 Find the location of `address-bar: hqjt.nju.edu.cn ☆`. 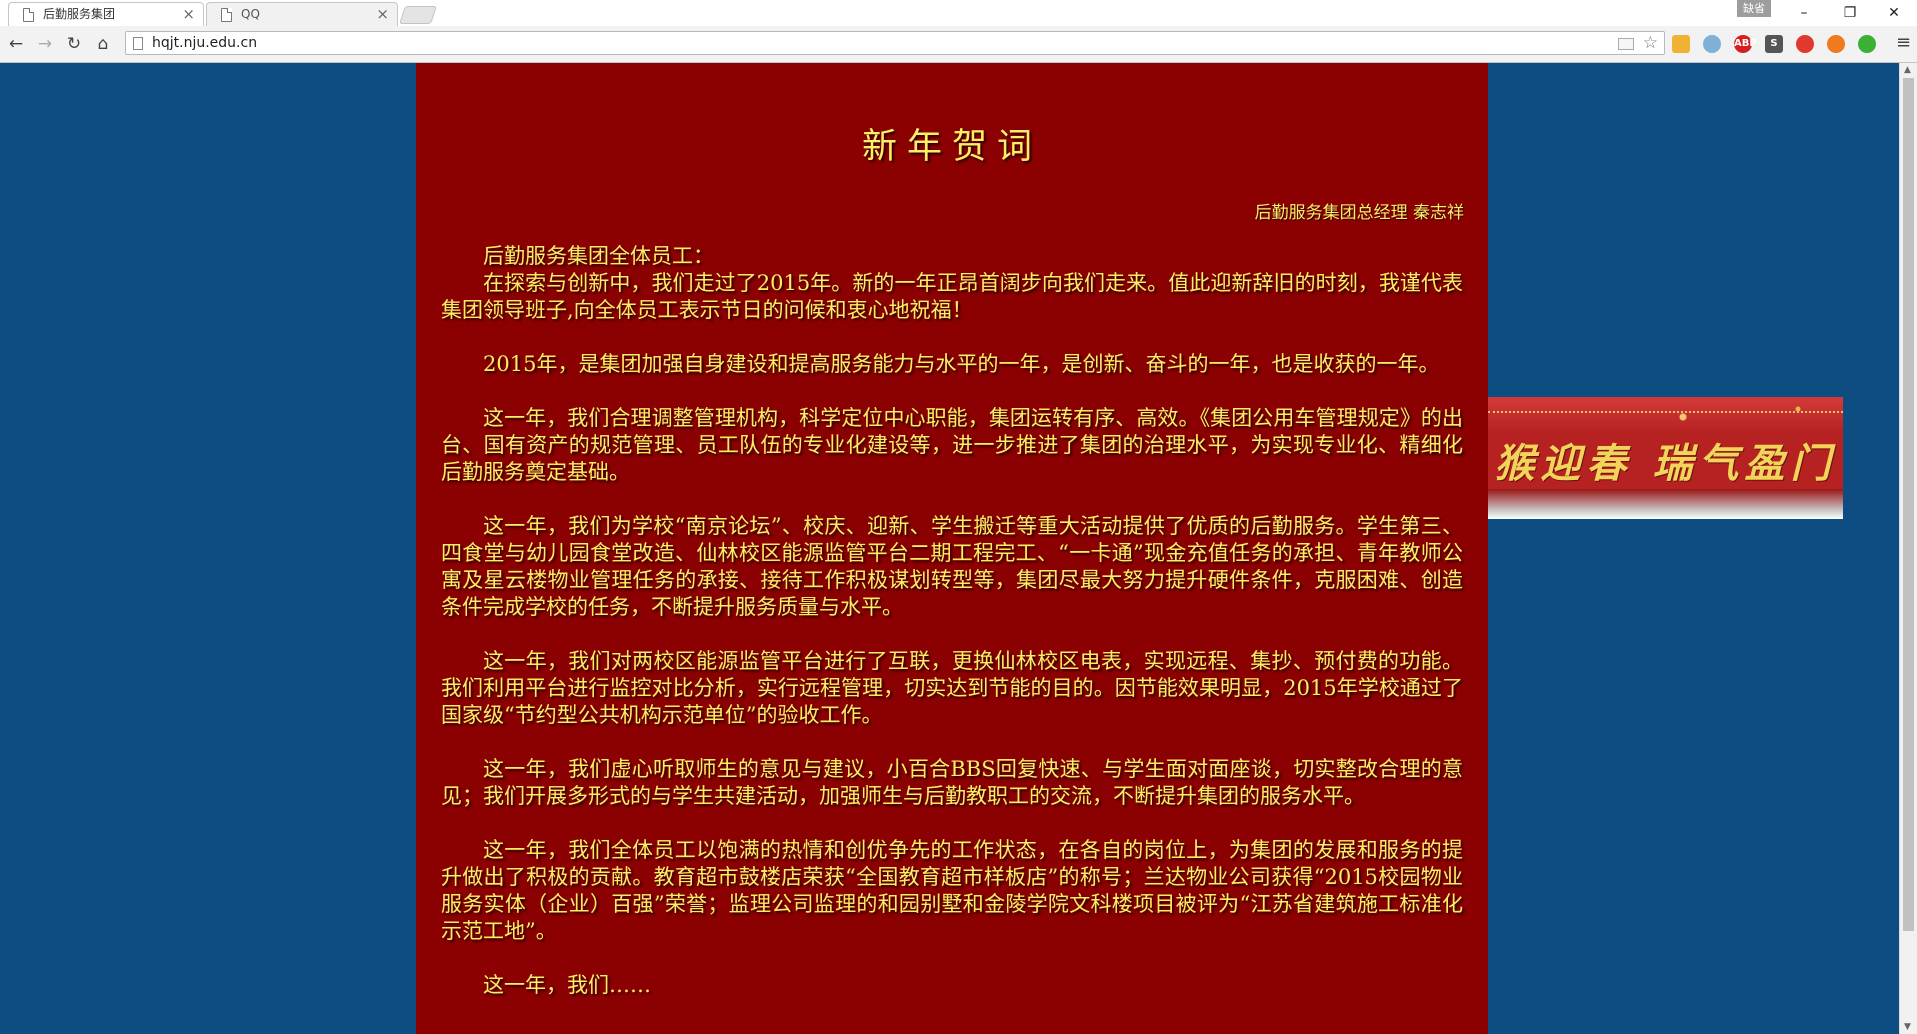

address-bar: hqjt.nju.edu.cn ☆ is located at coordinates (895, 43).